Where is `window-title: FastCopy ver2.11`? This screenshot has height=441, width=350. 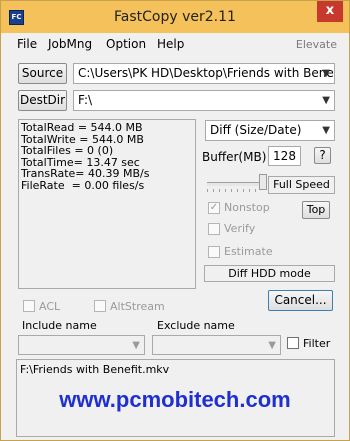 window-title: FastCopy ver2.11 is located at coordinates (175, 17).